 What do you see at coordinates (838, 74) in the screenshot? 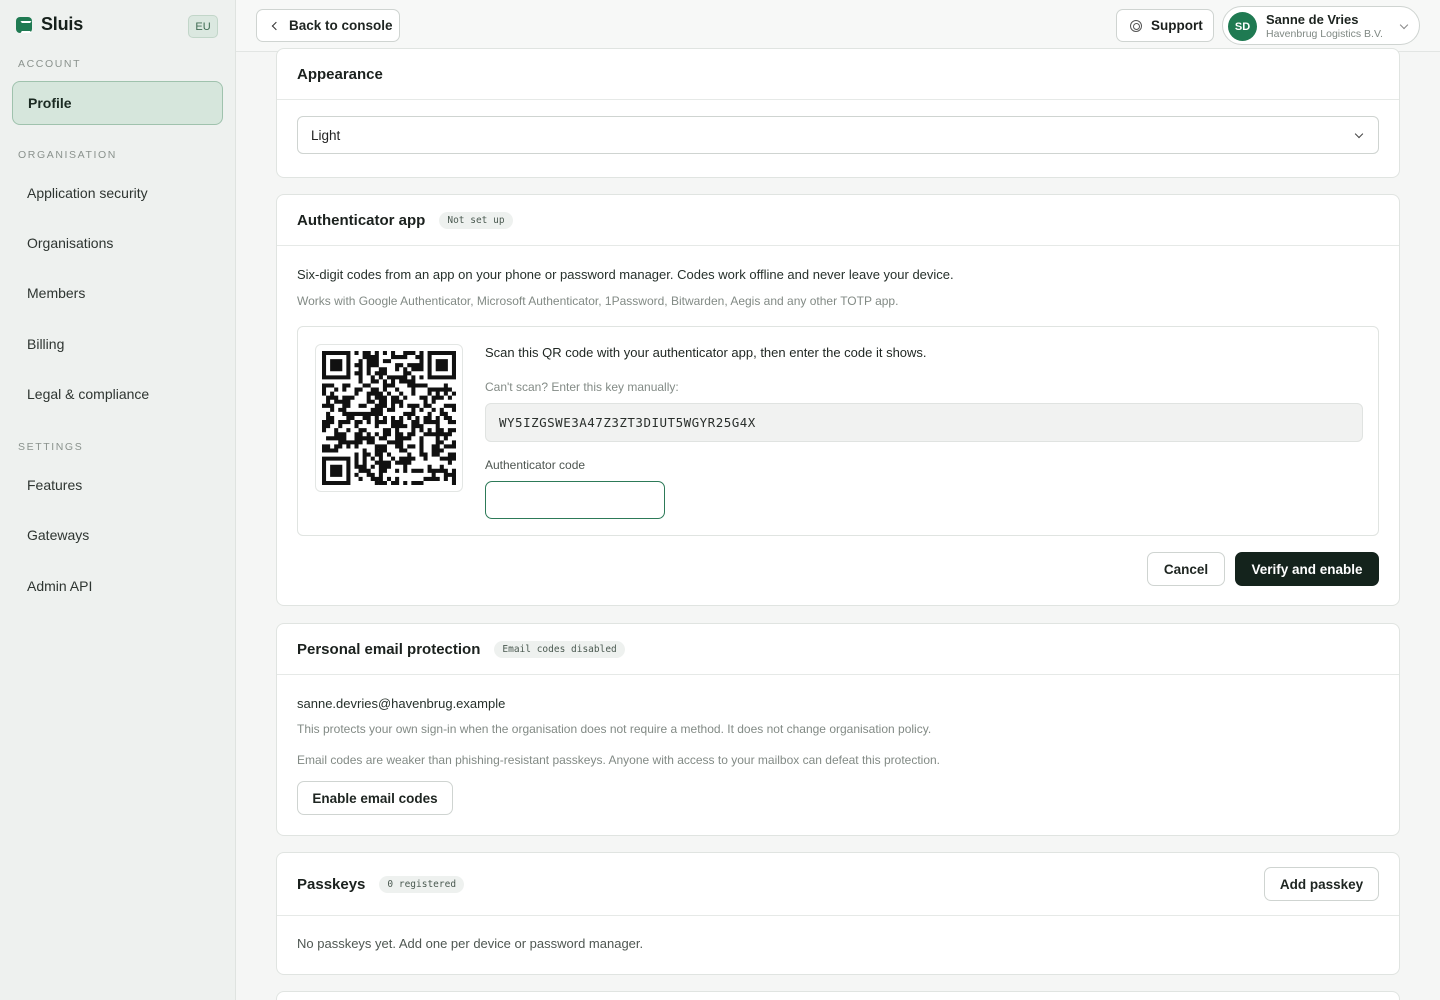
I see `appearance-header: Appearance` at bounding box center [838, 74].